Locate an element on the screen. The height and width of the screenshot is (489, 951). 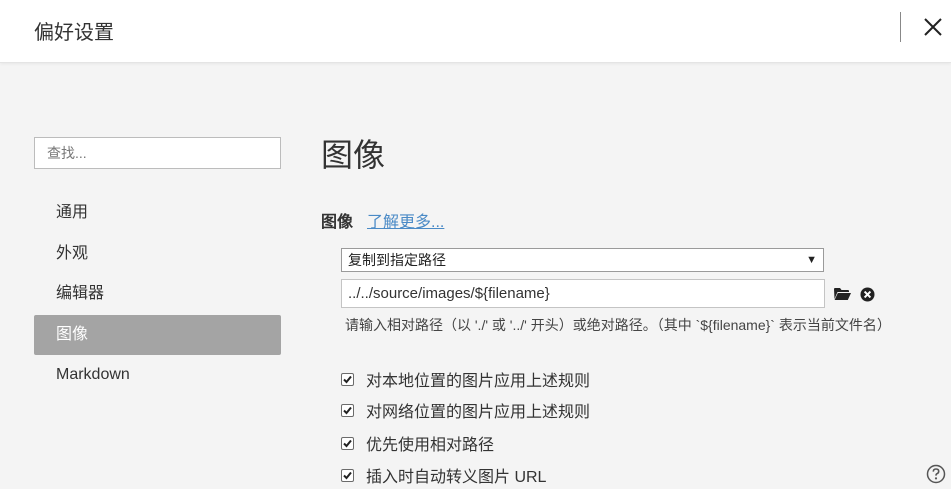
close-button is located at coordinates (933, 27).